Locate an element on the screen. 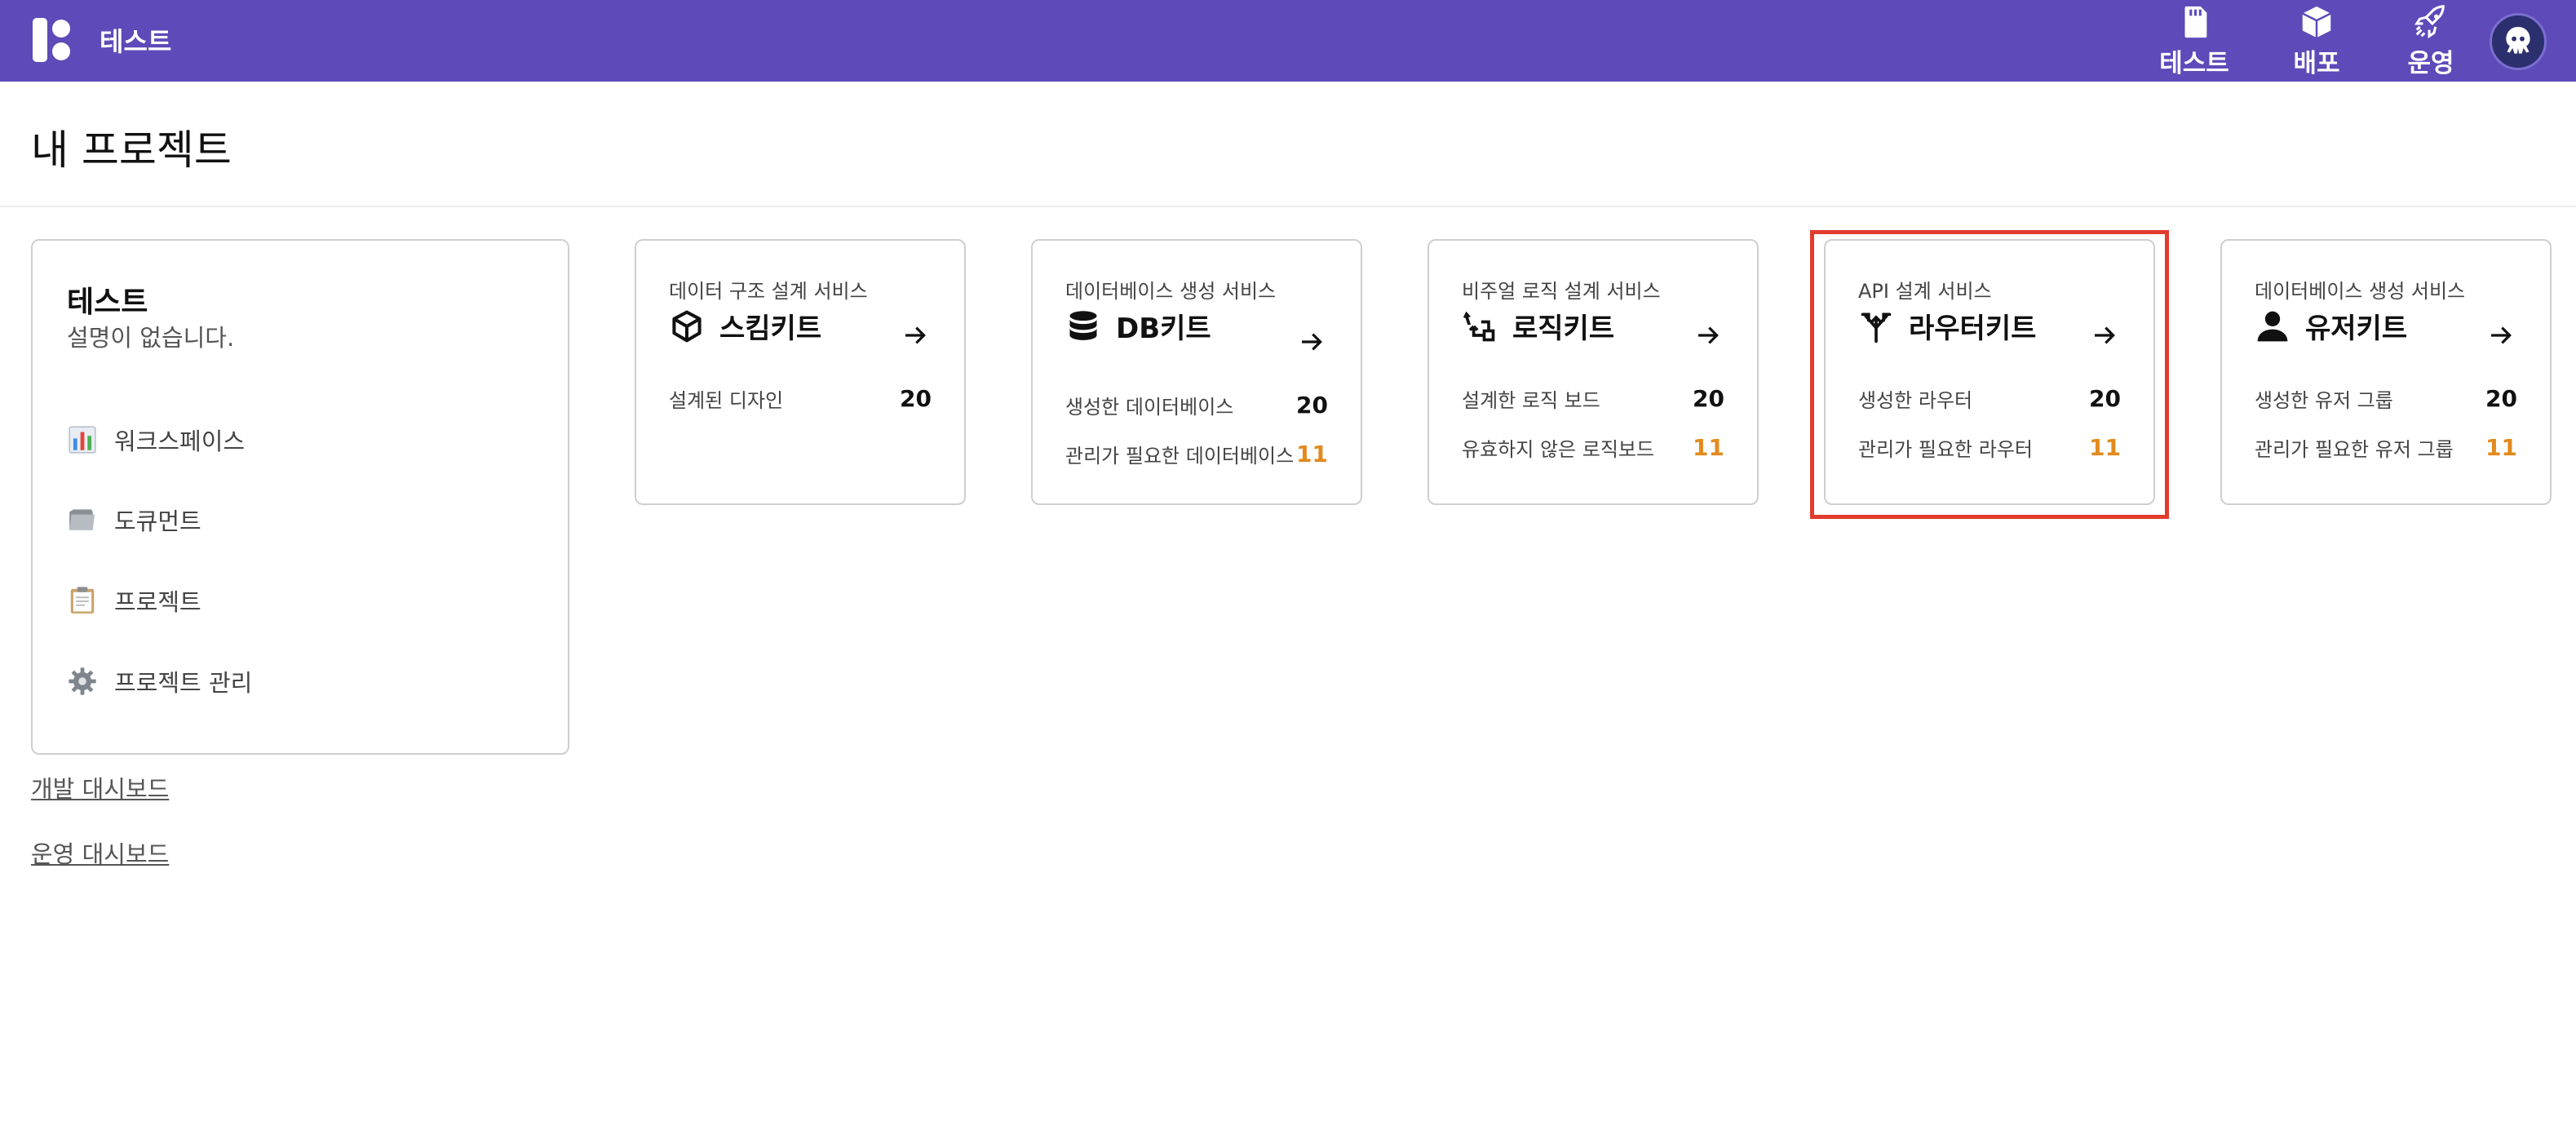 This screenshot has width=2576, height=1139. service-subtitle: 데이터 구조 설계 서비스 is located at coordinates (768, 291).